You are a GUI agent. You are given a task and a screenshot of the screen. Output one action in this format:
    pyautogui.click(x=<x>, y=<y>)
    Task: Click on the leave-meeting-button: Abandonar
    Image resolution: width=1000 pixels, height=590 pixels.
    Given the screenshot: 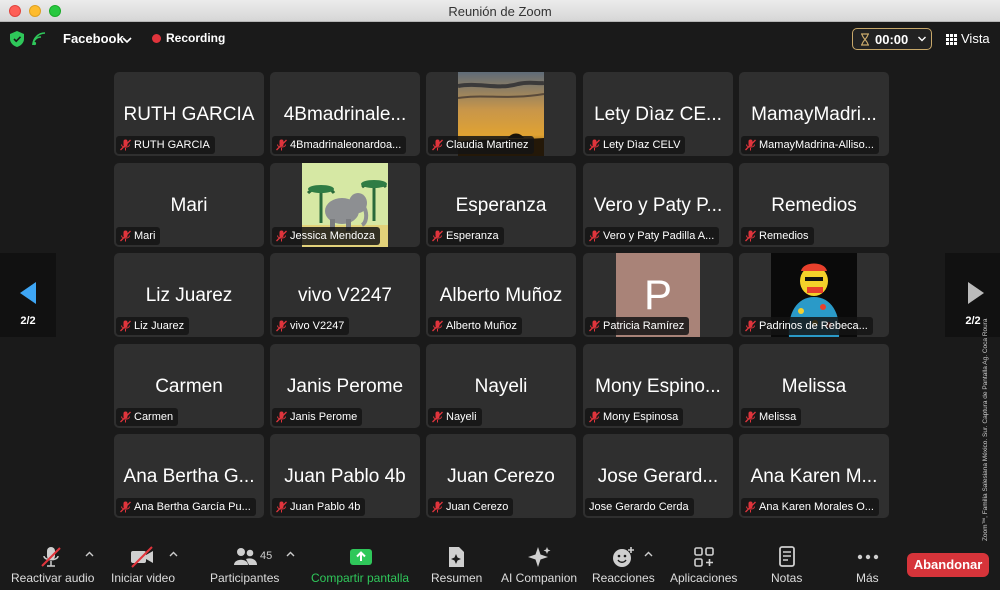 What is the action you would take?
    pyautogui.click(x=948, y=565)
    